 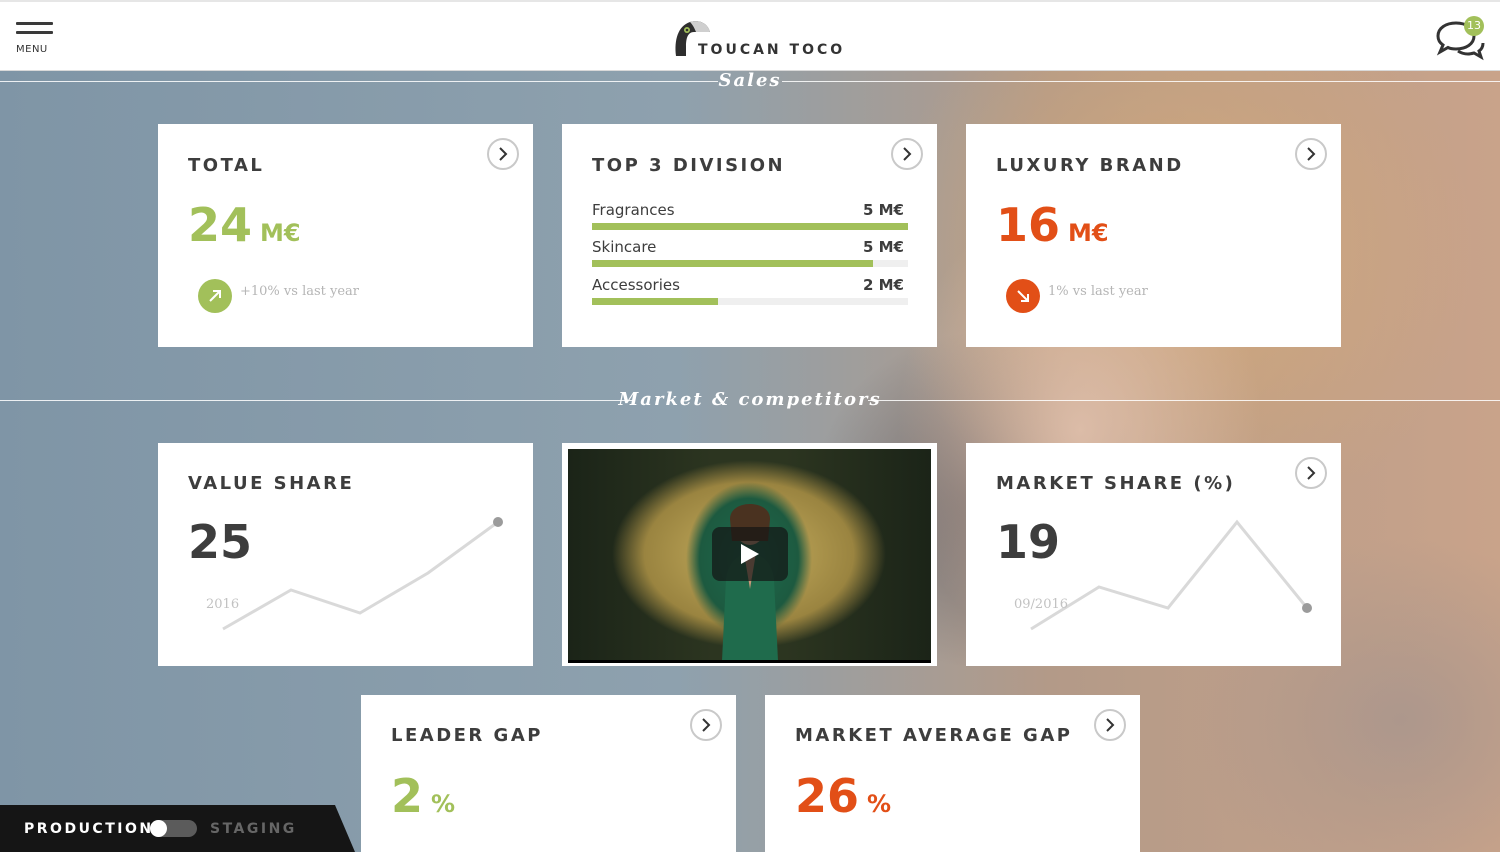 I want to click on leader-gap-value: 2%, so click(x=423, y=796).